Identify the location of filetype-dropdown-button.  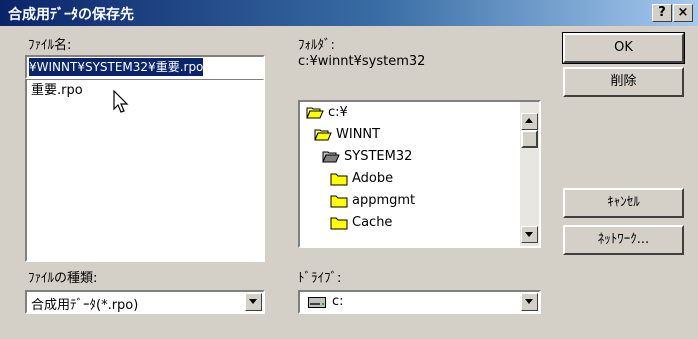
(253, 302).